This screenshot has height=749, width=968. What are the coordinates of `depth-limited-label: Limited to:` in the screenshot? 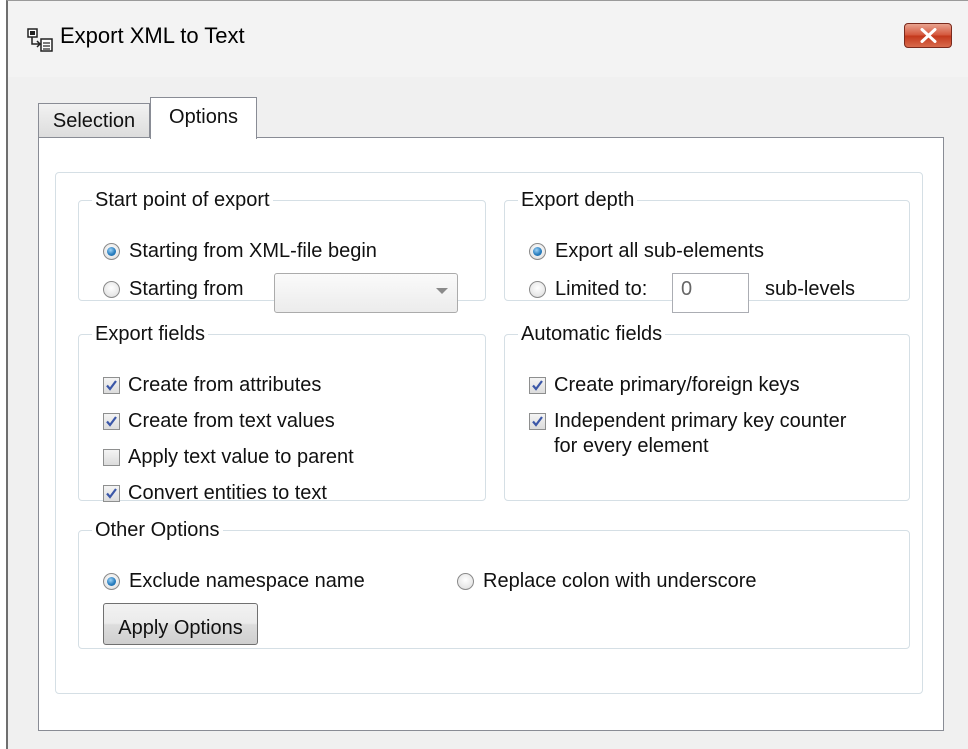 It's located at (601, 289).